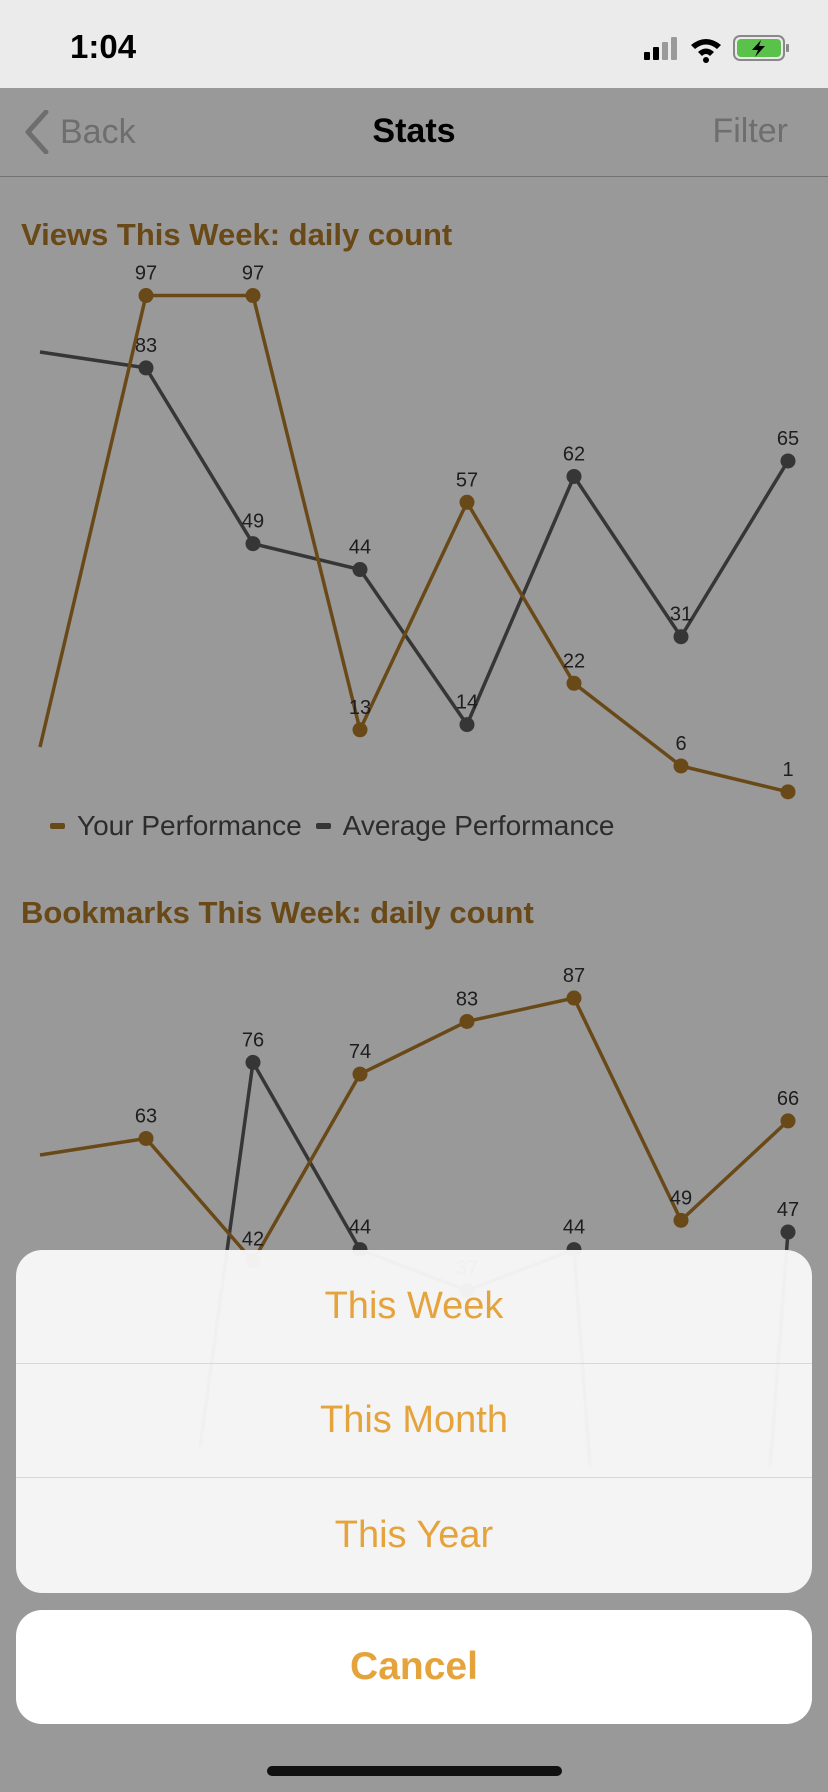 This screenshot has width=828, height=1792. What do you see at coordinates (706, 51) in the screenshot?
I see `wifi-icon` at bounding box center [706, 51].